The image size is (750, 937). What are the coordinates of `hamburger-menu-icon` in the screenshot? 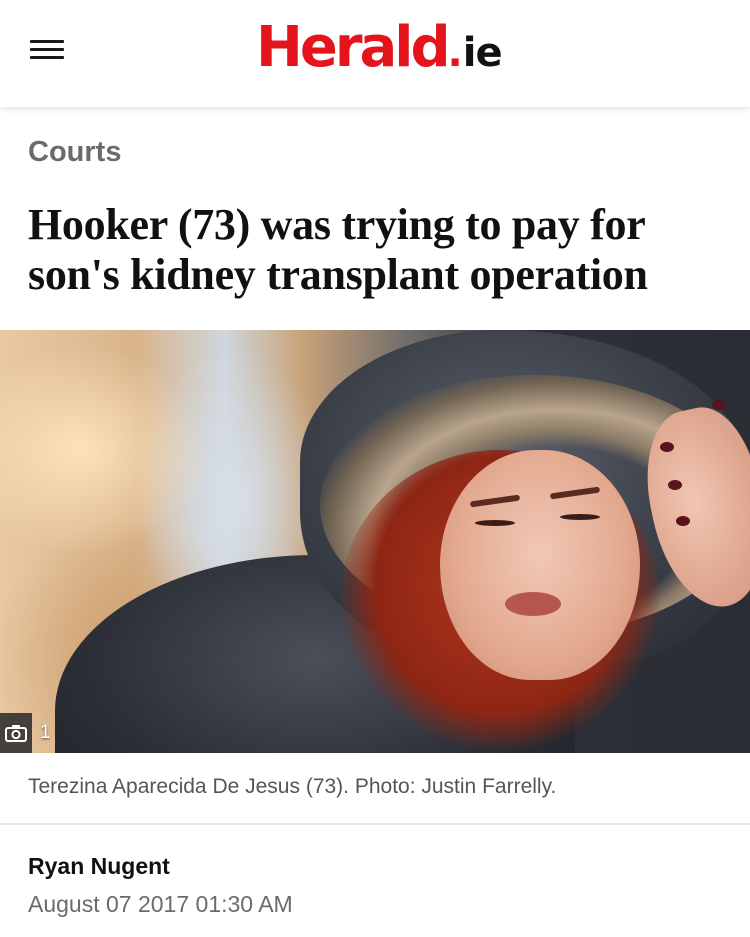 It's located at (47, 50).